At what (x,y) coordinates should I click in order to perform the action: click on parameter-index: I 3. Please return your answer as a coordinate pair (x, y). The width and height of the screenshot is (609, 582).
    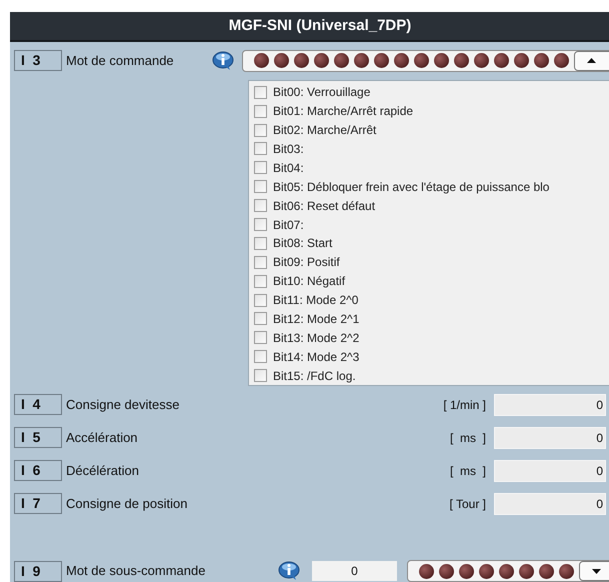
    Looking at the image, I should click on (38, 61).